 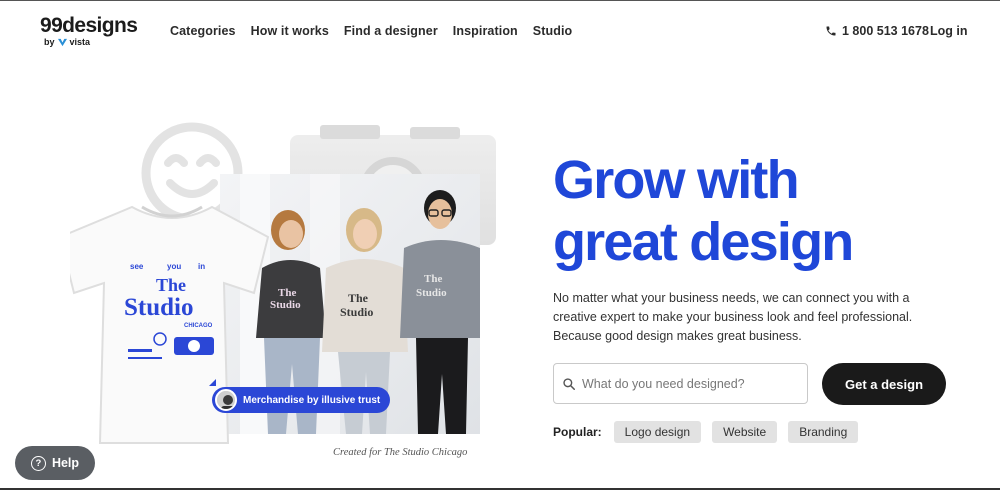 What do you see at coordinates (62, 42) in the screenshot?
I see `vista-icon` at bounding box center [62, 42].